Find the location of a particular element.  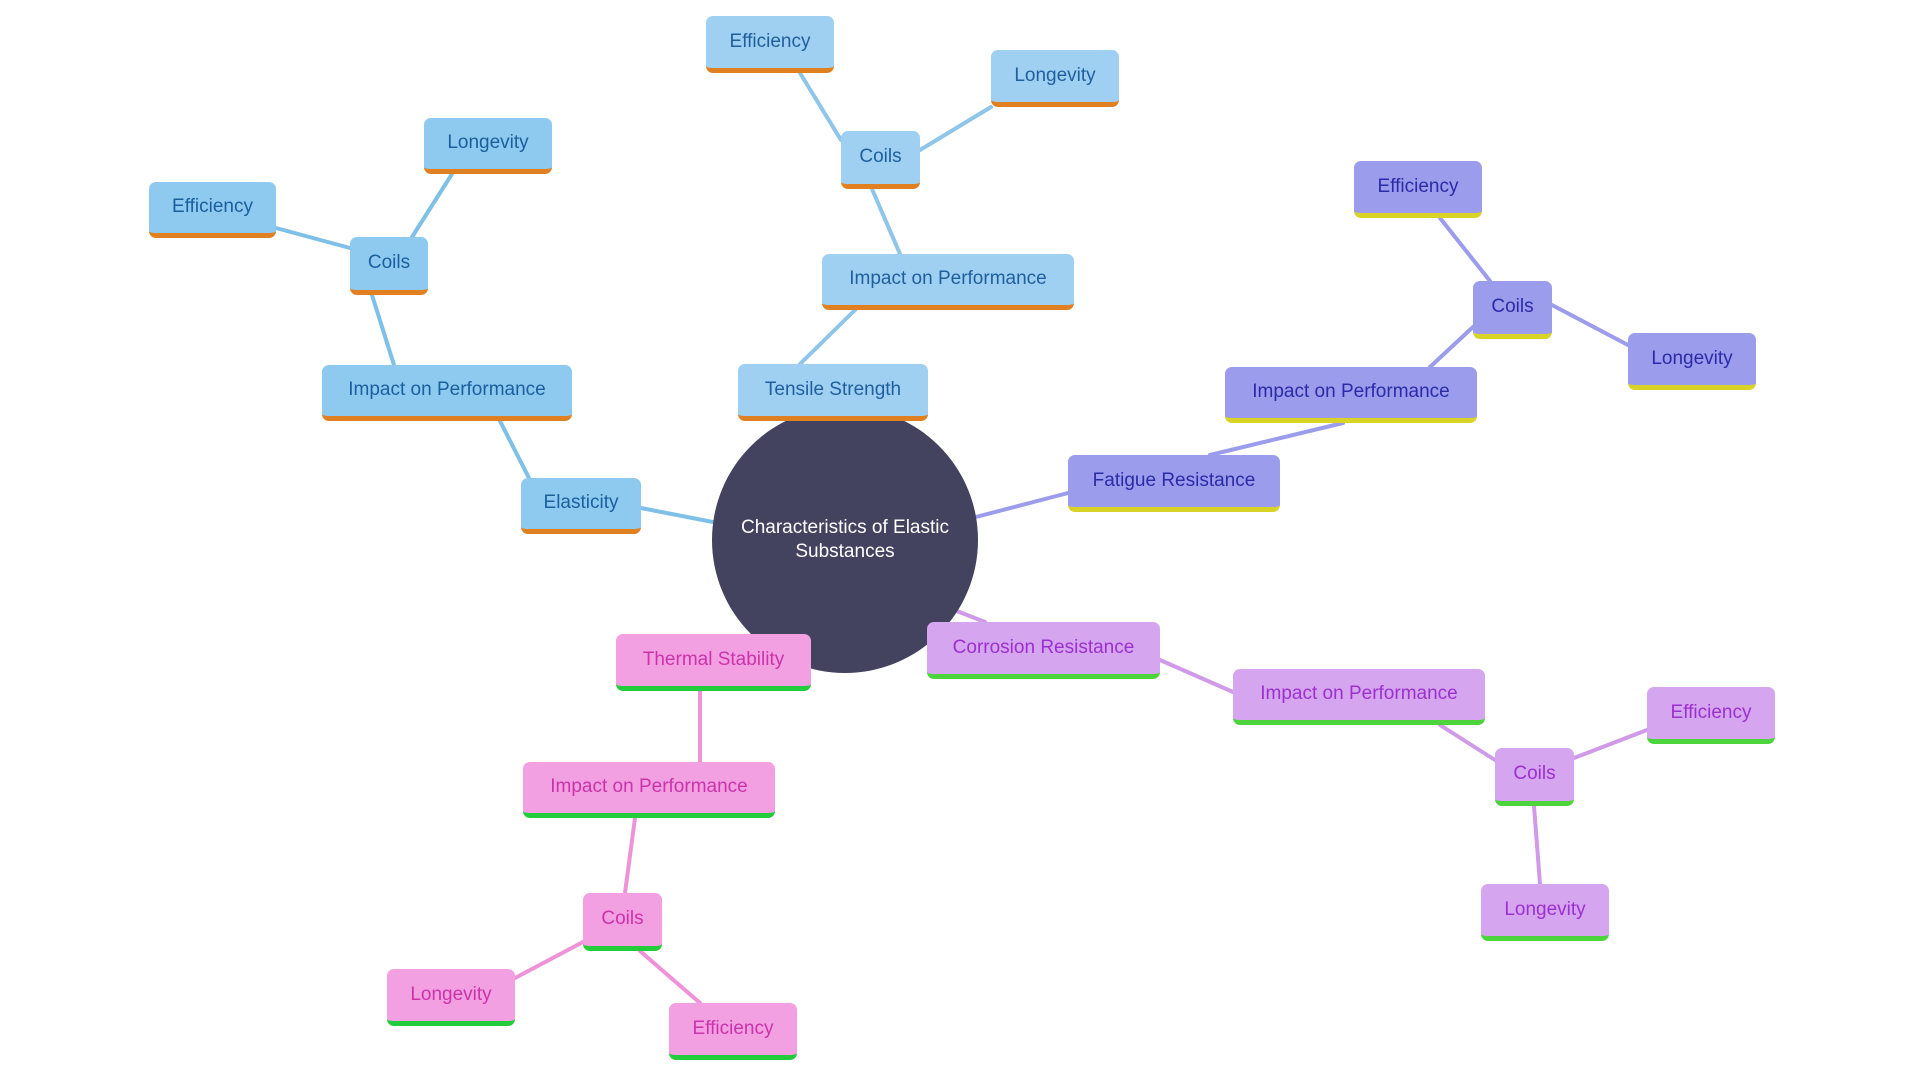

node-ts-impact: Impact on Performance is located at coordinates (948, 282).